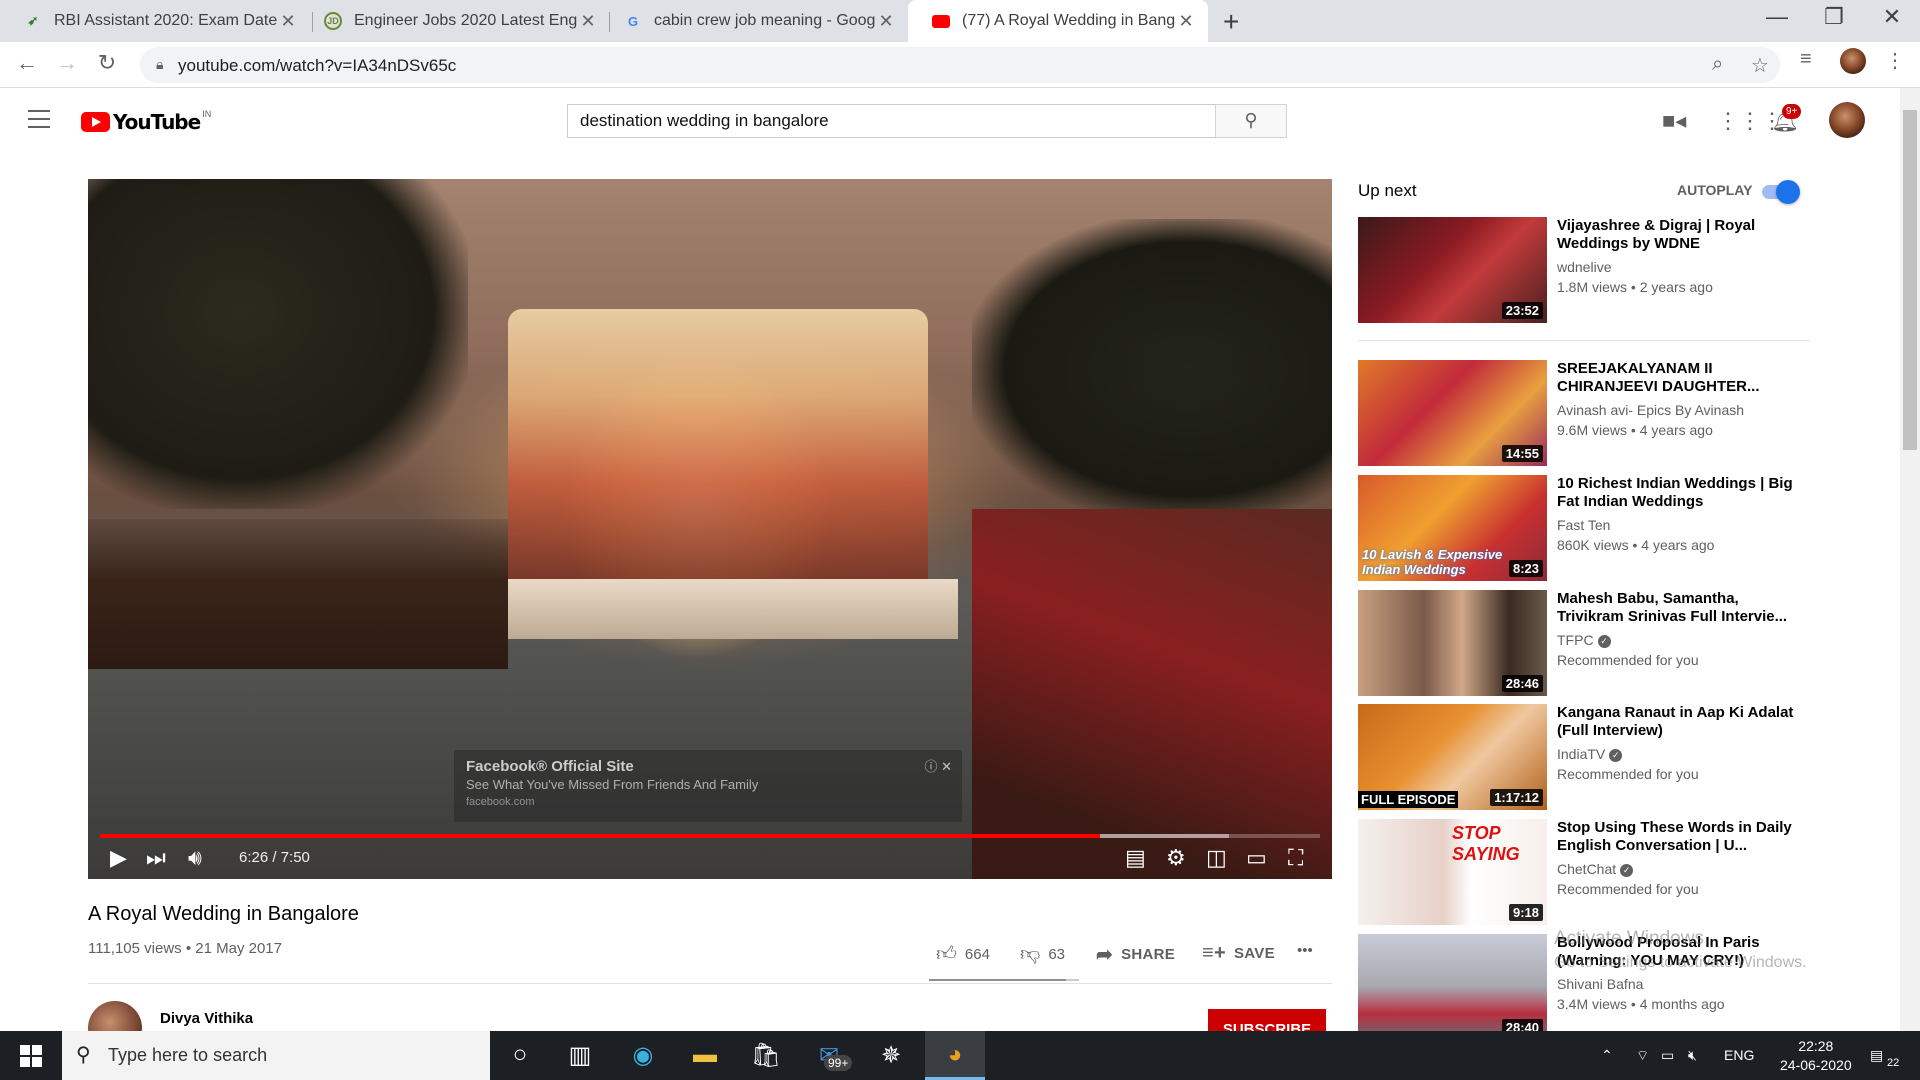 The width and height of the screenshot is (1920, 1080). Describe the element at coordinates (67, 63) in the screenshot. I see `forward-arrow-icon: →` at that location.